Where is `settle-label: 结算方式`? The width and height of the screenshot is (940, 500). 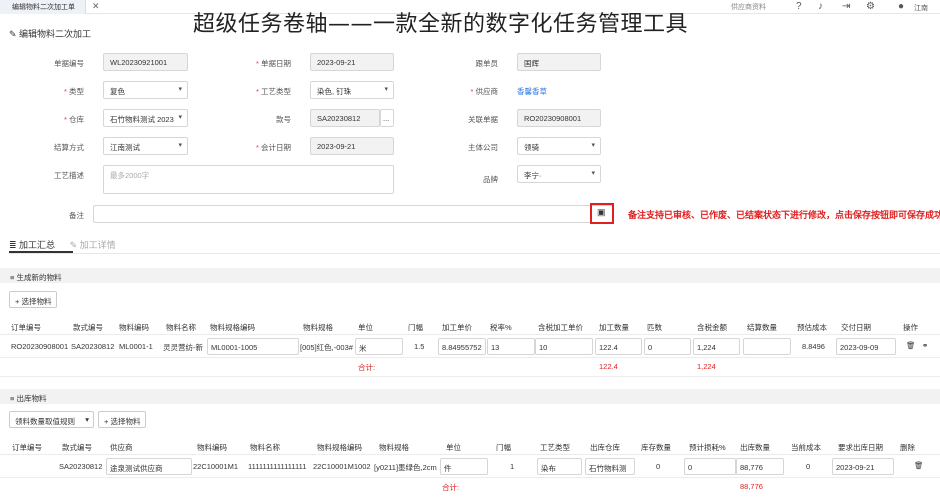
settle-label: 结算方式 is located at coordinates (69, 147).